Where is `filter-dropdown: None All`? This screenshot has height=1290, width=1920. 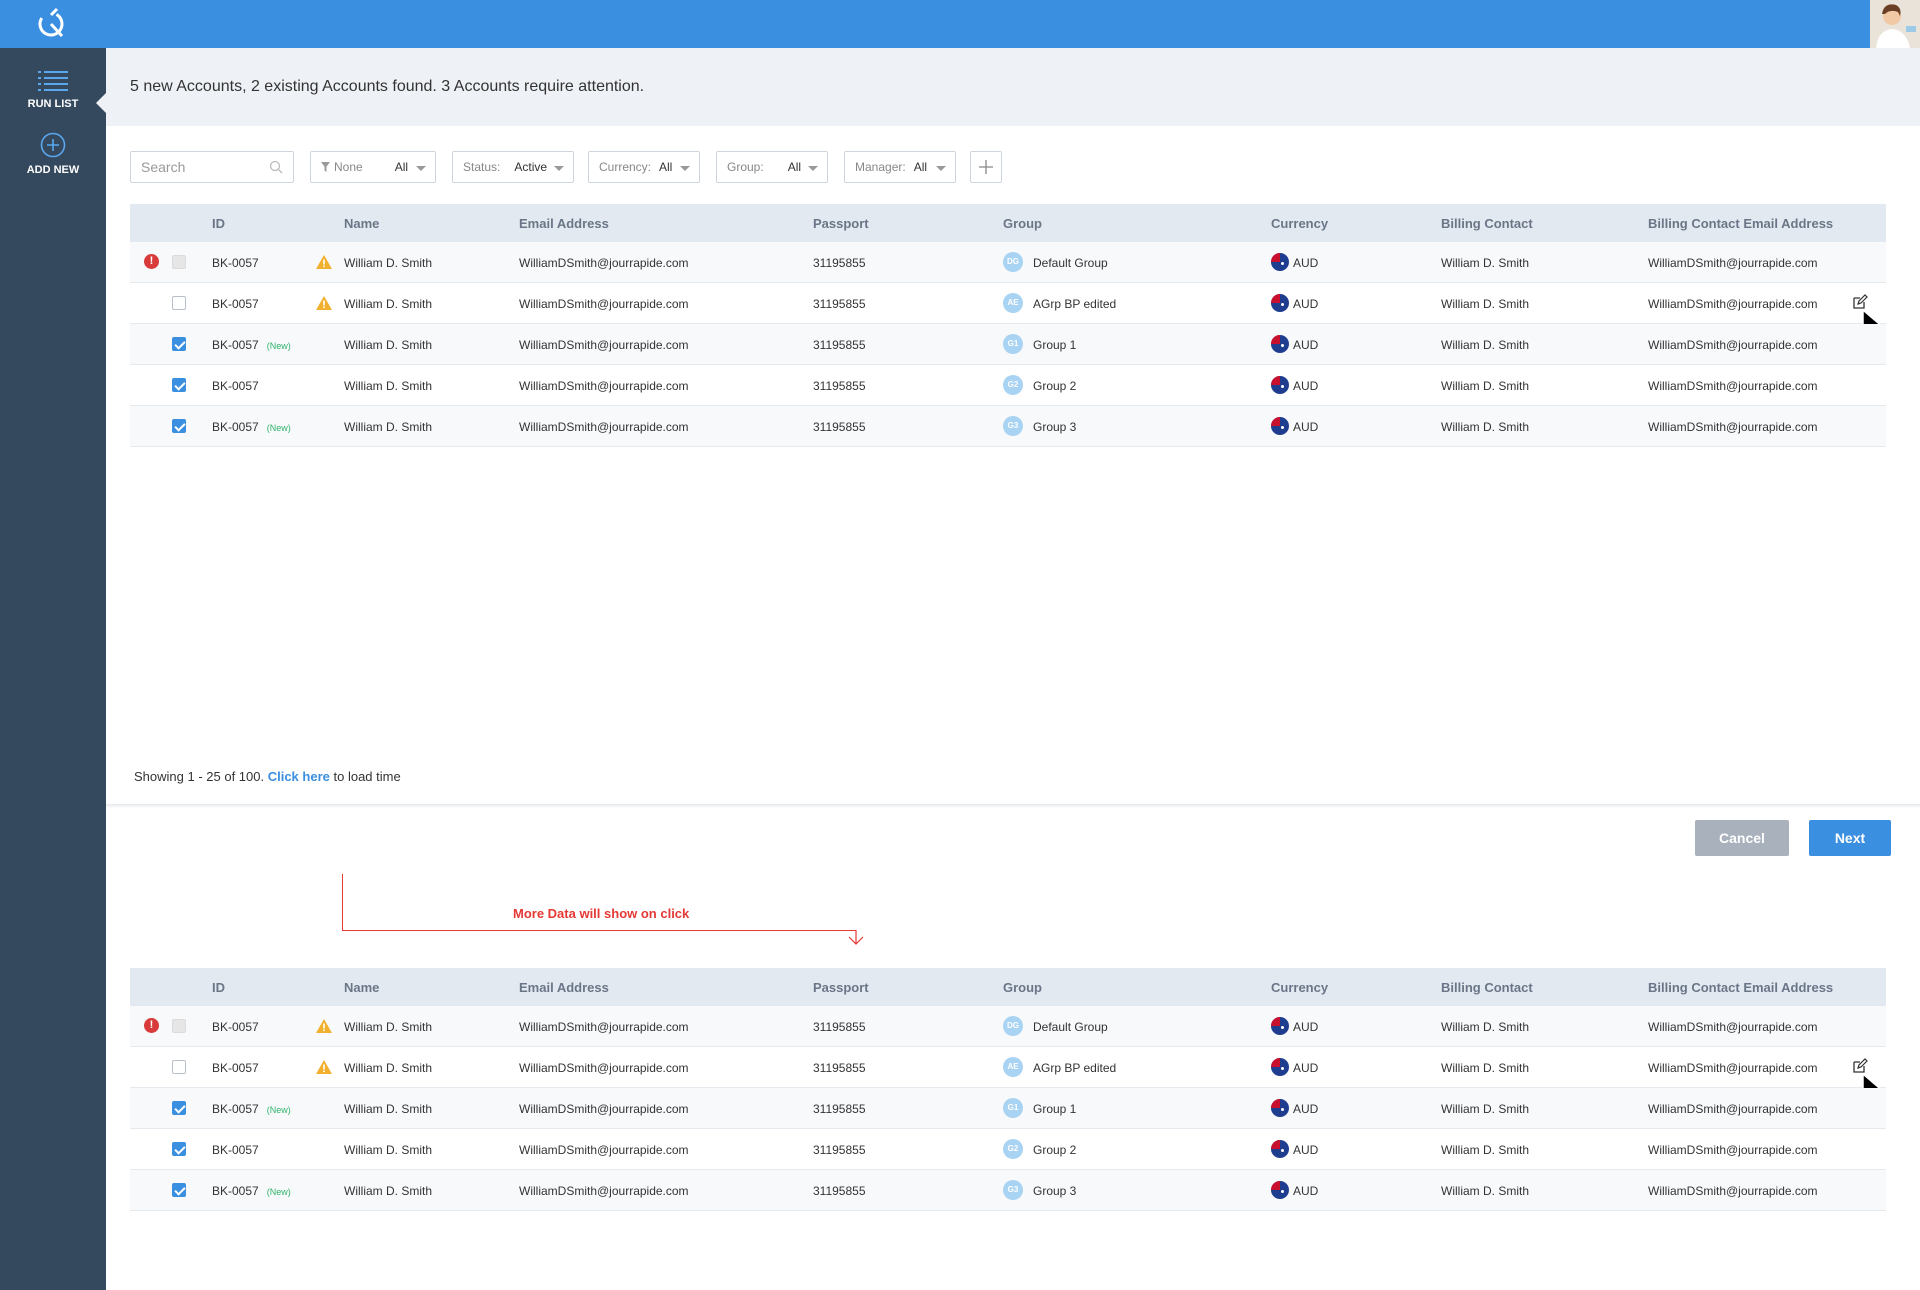 filter-dropdown: None All is located at coordinates (373, 167).